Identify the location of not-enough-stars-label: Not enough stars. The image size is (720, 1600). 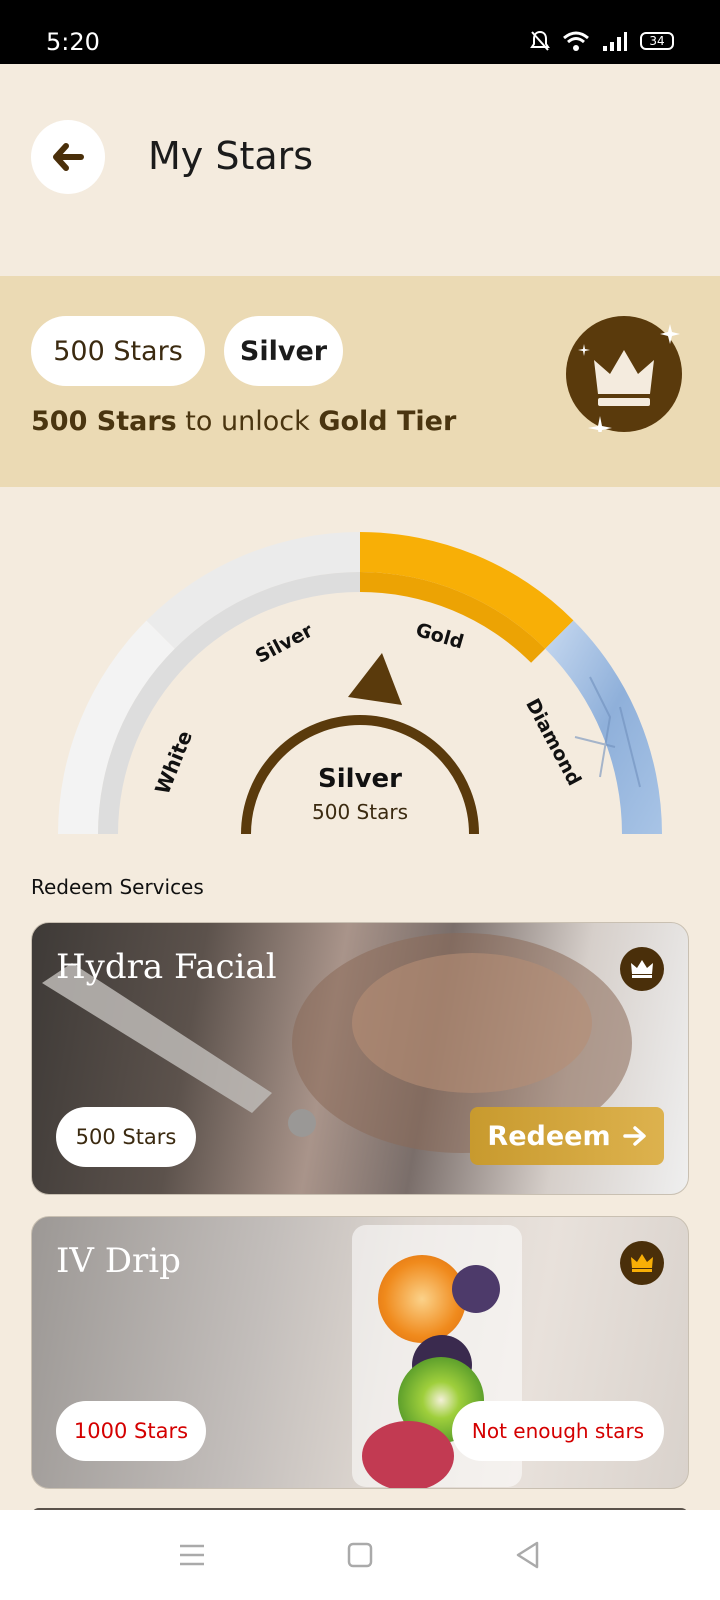
(558, 1431).